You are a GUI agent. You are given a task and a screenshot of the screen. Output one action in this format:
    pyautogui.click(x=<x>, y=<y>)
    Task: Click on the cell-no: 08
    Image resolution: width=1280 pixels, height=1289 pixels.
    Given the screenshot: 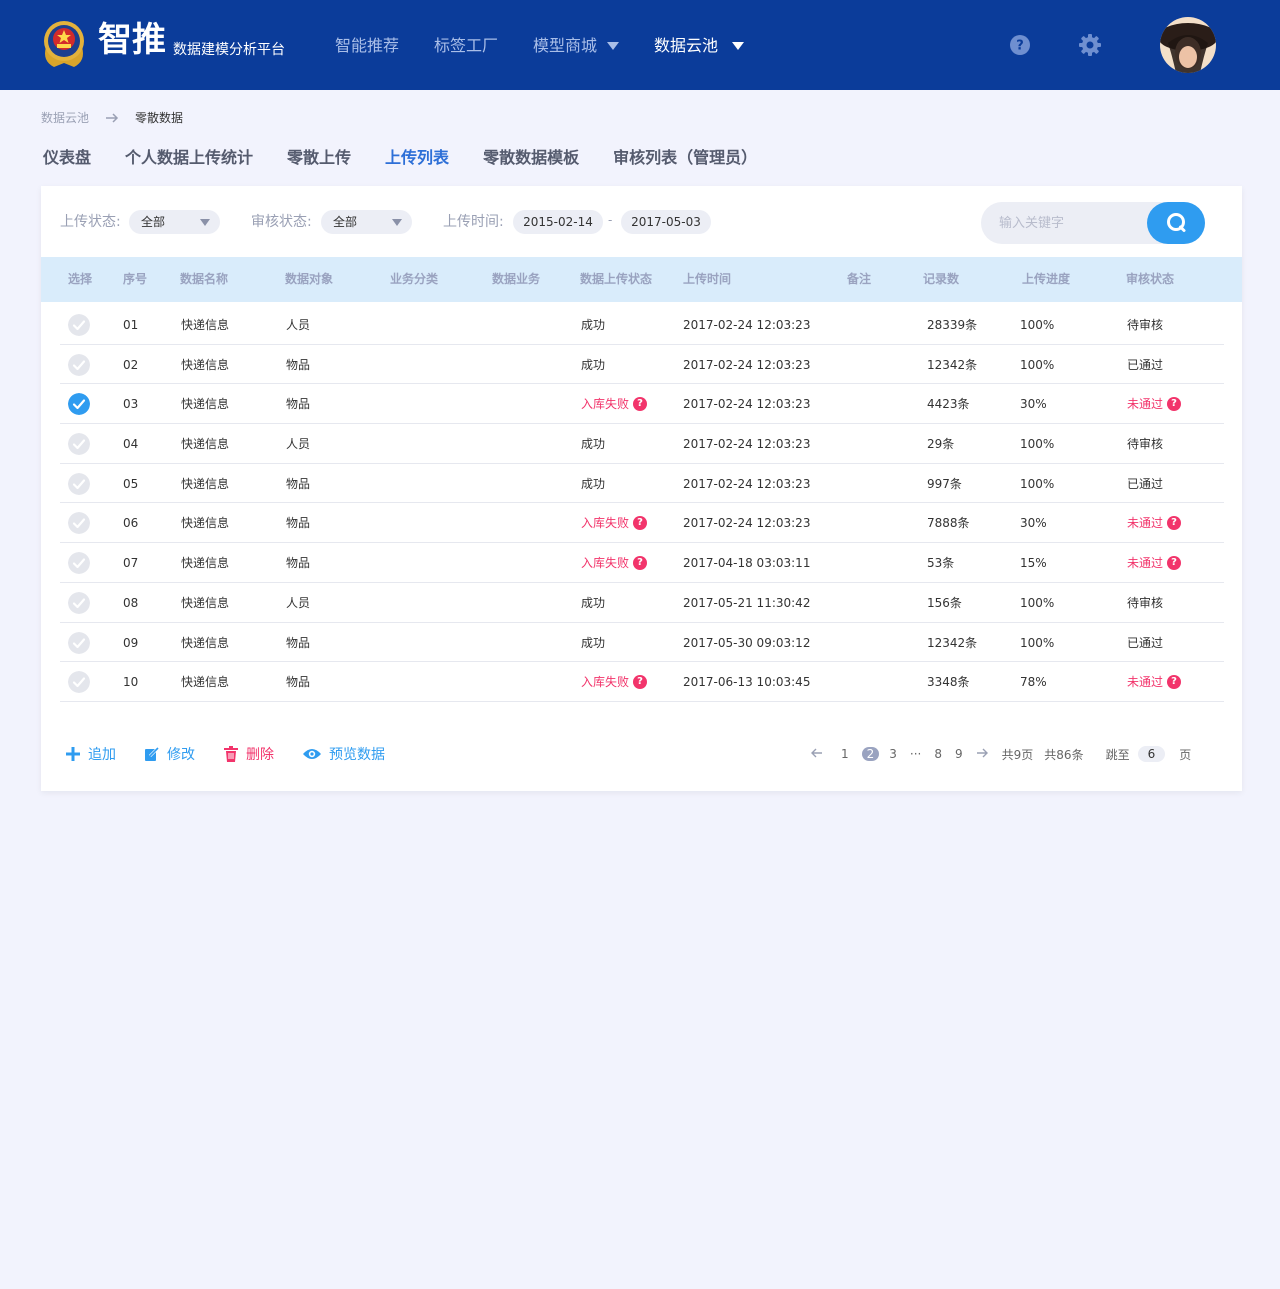 What is the action you would take?
    pyautogui.click(x=130, y=603)
    